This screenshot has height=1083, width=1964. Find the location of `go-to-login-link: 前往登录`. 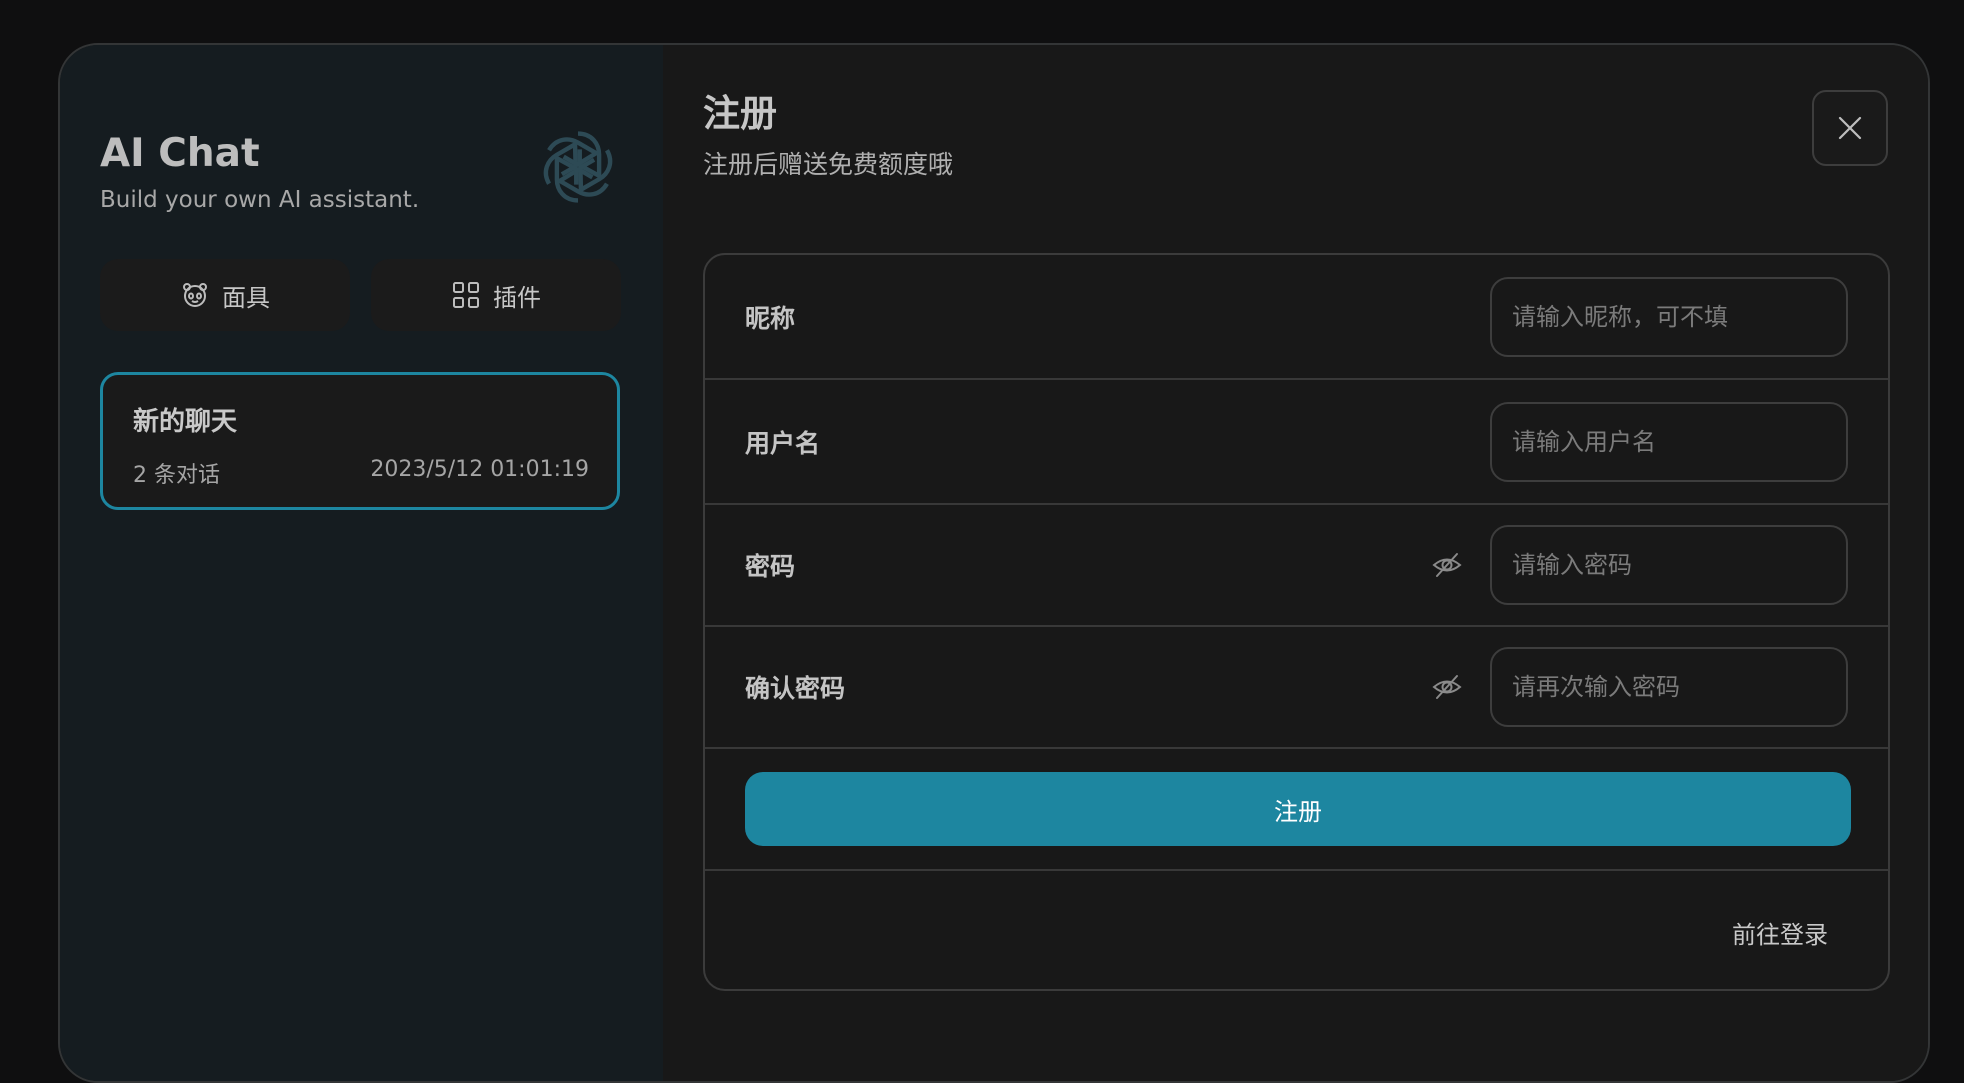

go-to-login-link: 前往登录 is located at coordinates (1780, 932).